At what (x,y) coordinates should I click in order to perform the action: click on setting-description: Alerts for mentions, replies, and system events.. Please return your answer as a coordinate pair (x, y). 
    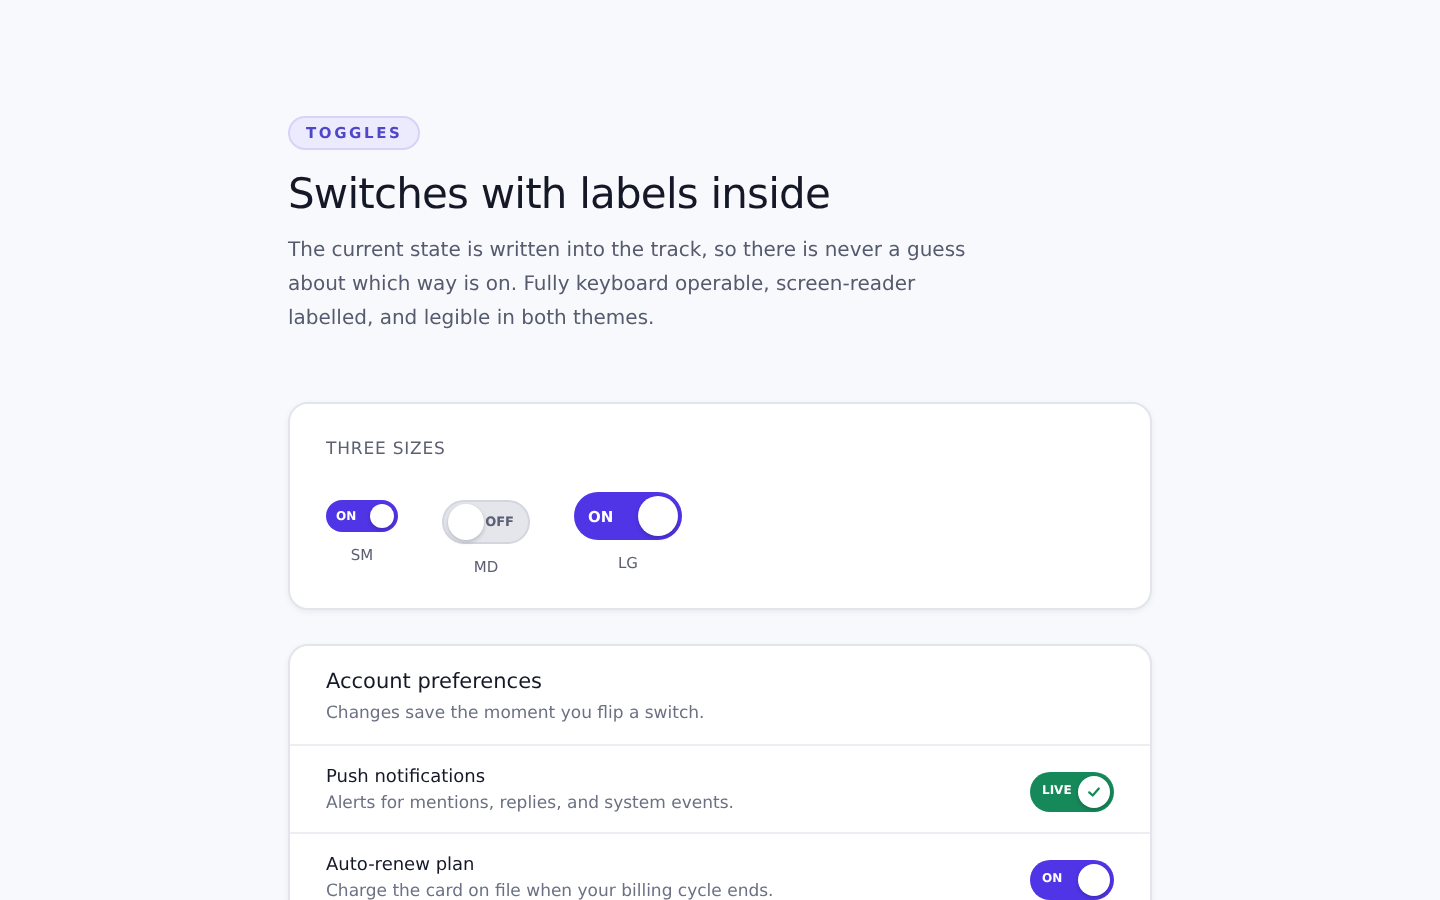
    Looking at the image, I should click on (530, 804).